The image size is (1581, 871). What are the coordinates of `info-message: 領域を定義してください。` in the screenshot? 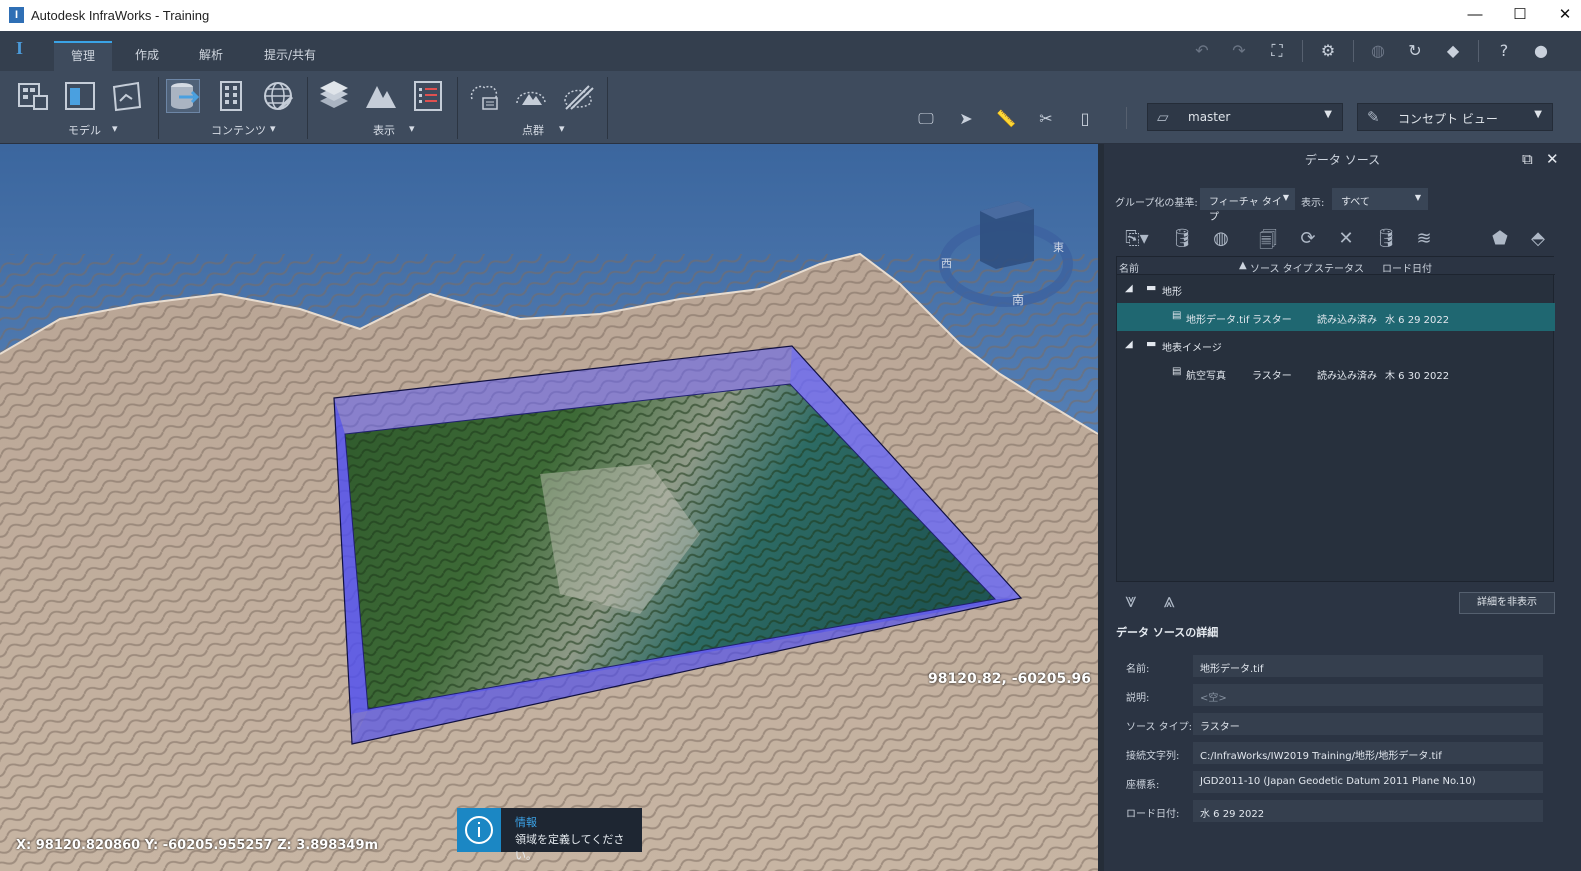 It's located at (570, 847).